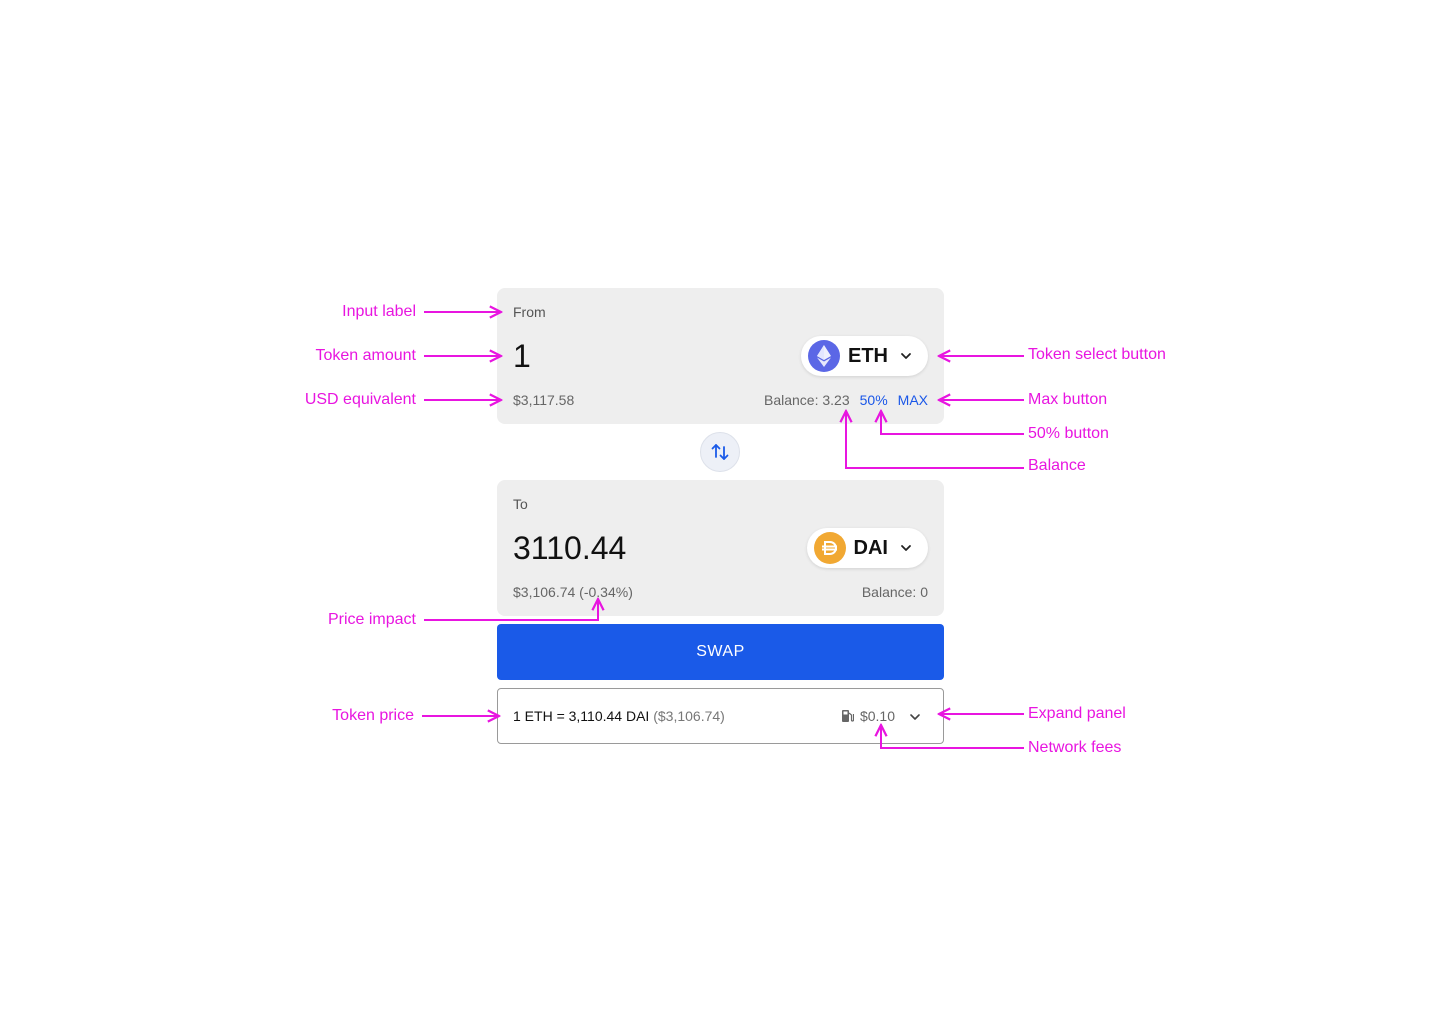 This screenshot has width=1440, height=1024. What do you see at coordinates (1068, 433) in the screenshot?
I see `annotation-half-button: 50% button` at bounding box center [1068, 433].